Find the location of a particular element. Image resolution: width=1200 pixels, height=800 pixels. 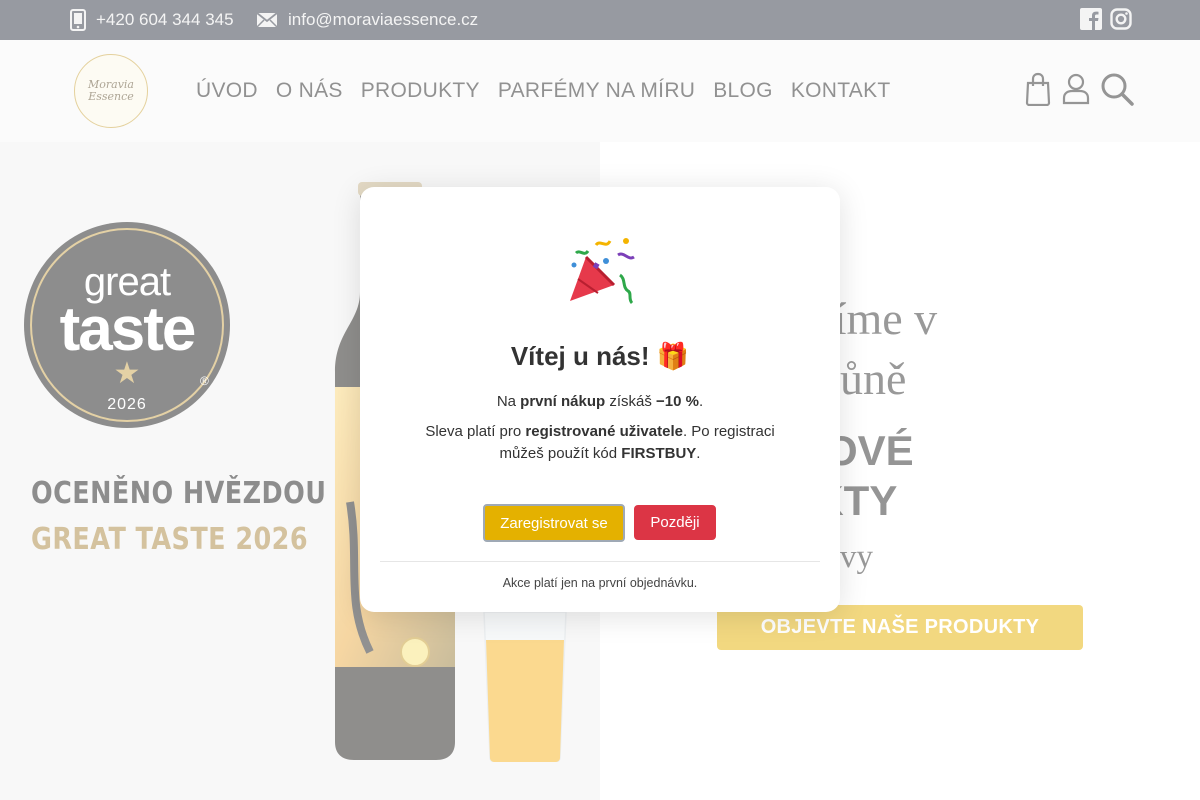

condition-text-part: . is located at coordinates (698, 453).